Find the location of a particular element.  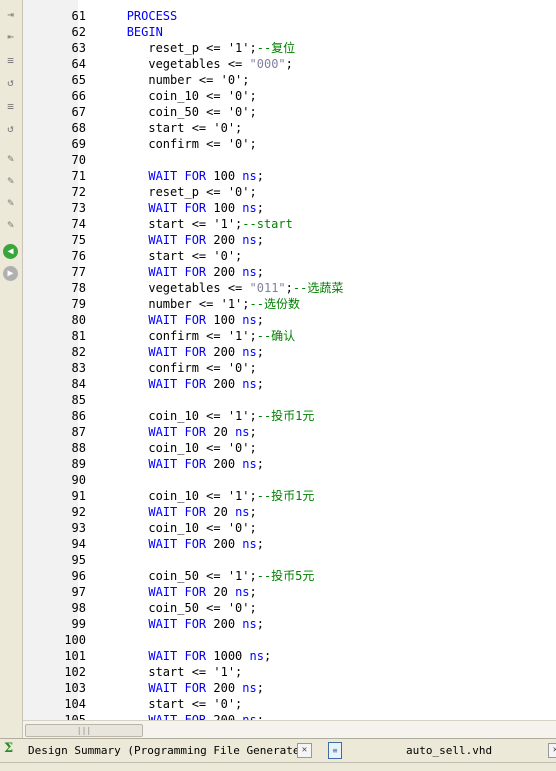

line-number: 70 is located at coordinates (78, 160).